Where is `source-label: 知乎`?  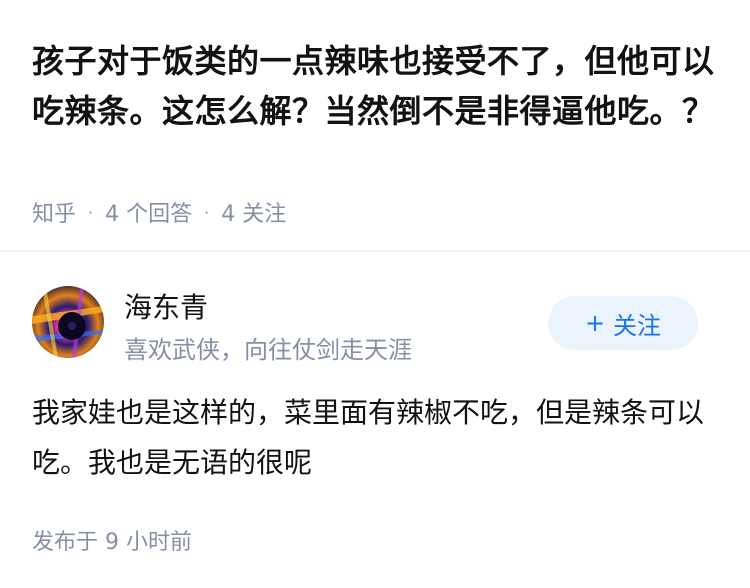
source-label: 知乎 is located at coordinates (54, 212).